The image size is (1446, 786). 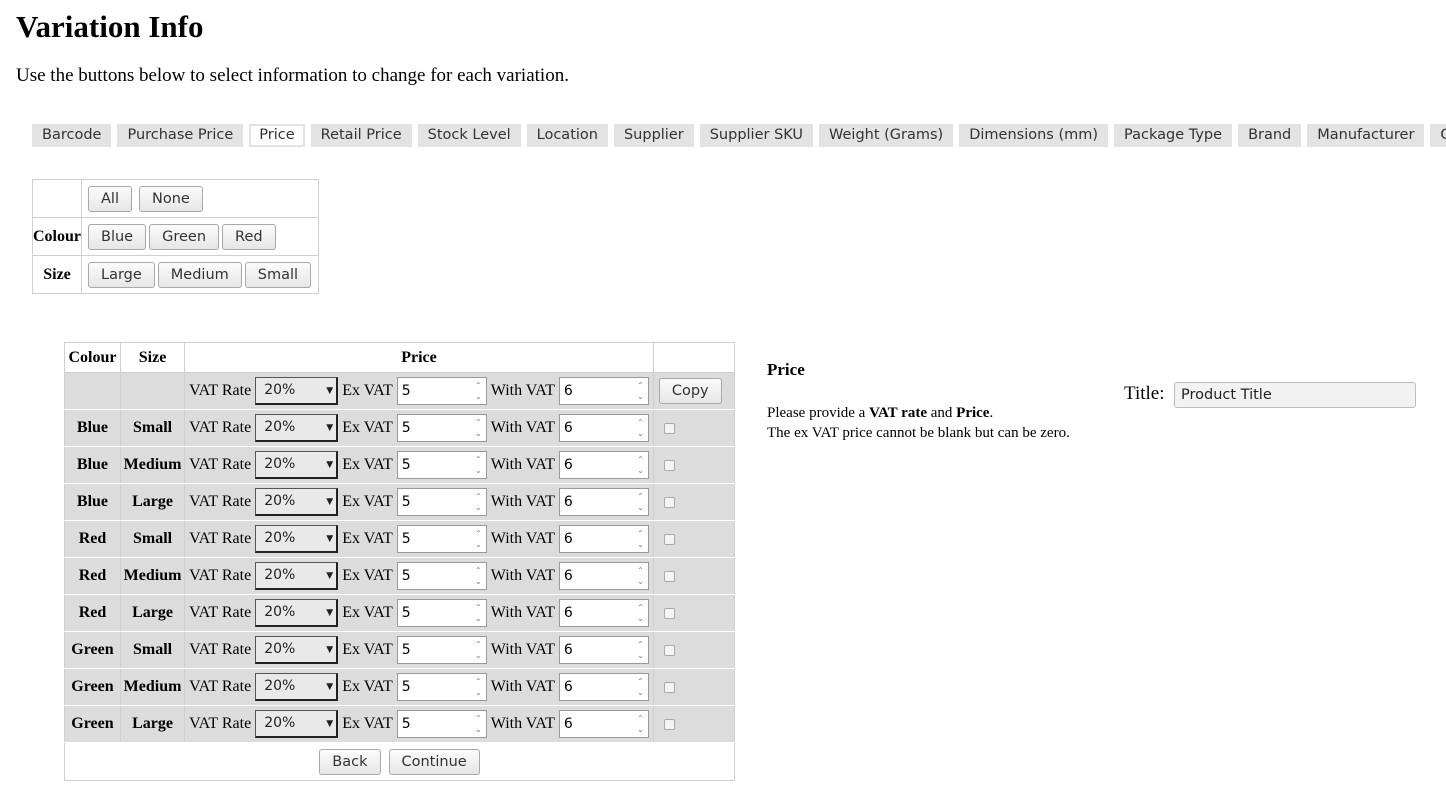 I want to click on filter-colour-label: Colour, so click(x=57, y=236).